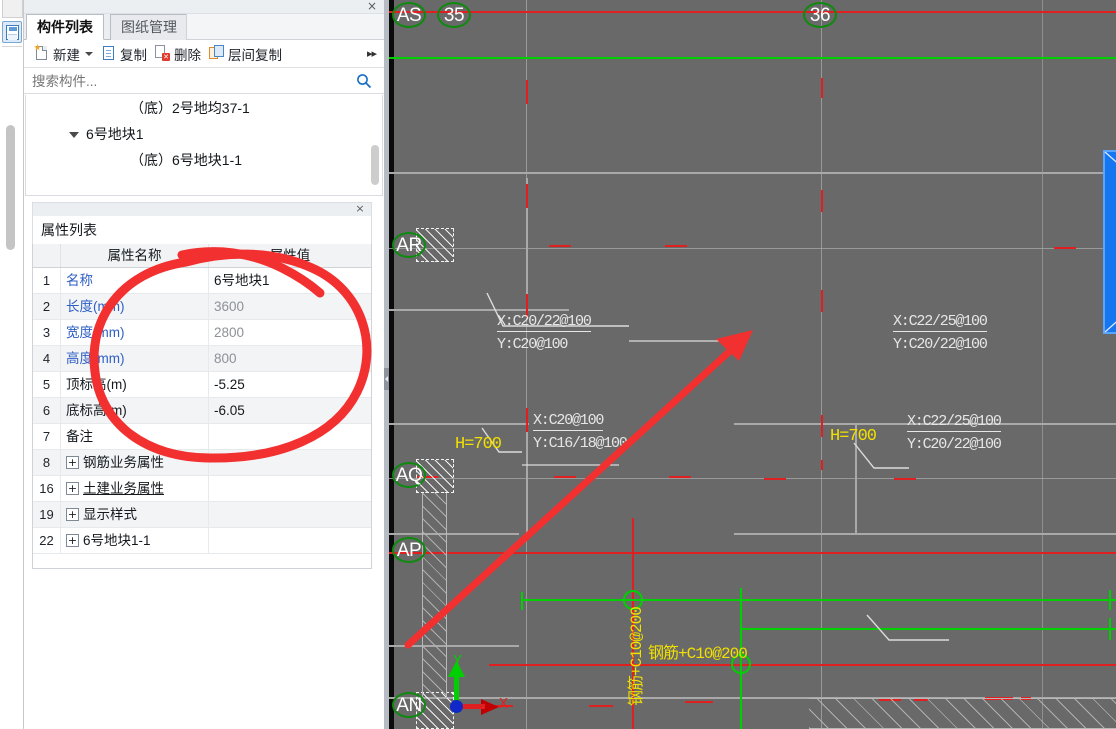 This screenshot has height=729, width=1116. I want to click on component-panel-titlebar: ×, so click(204, 7).